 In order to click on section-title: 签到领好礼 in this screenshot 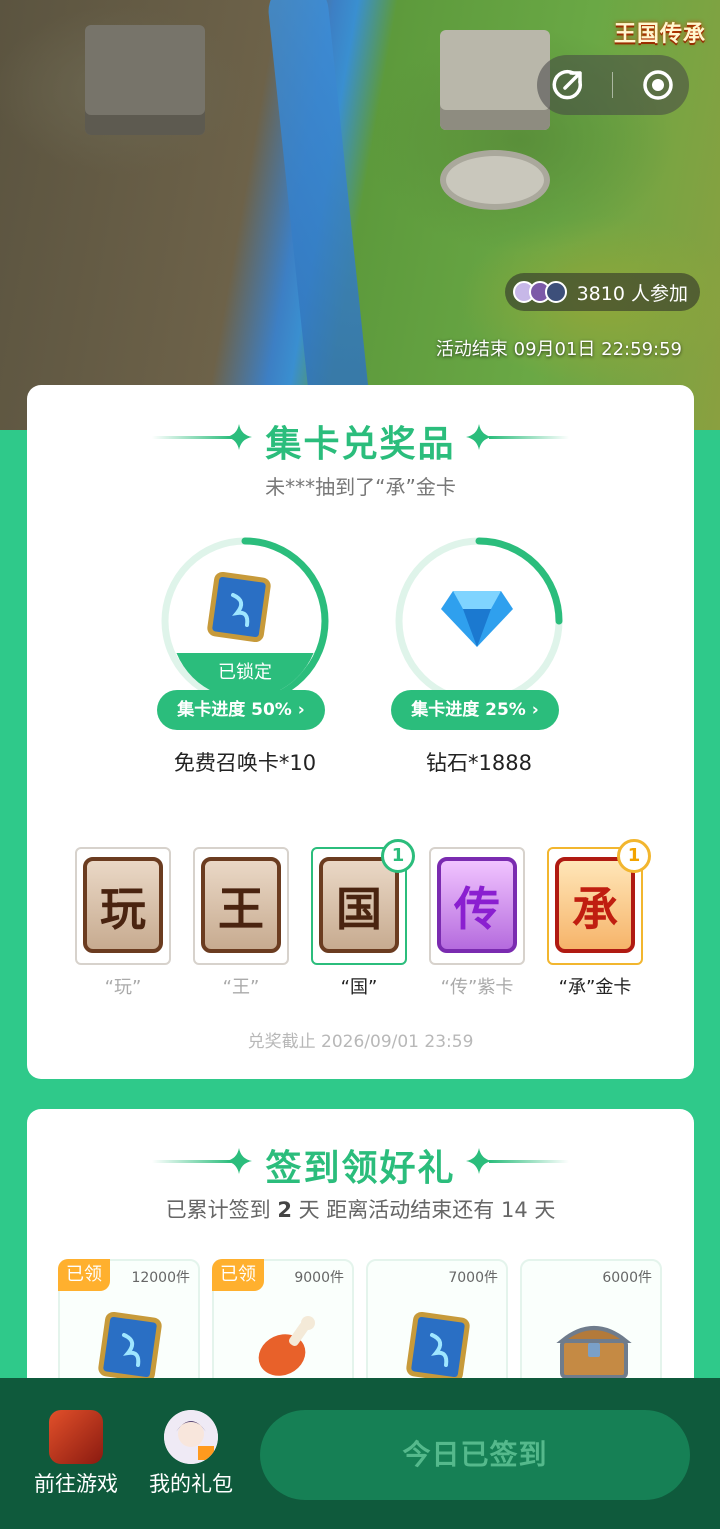, I will do `click(360, 1168)`.